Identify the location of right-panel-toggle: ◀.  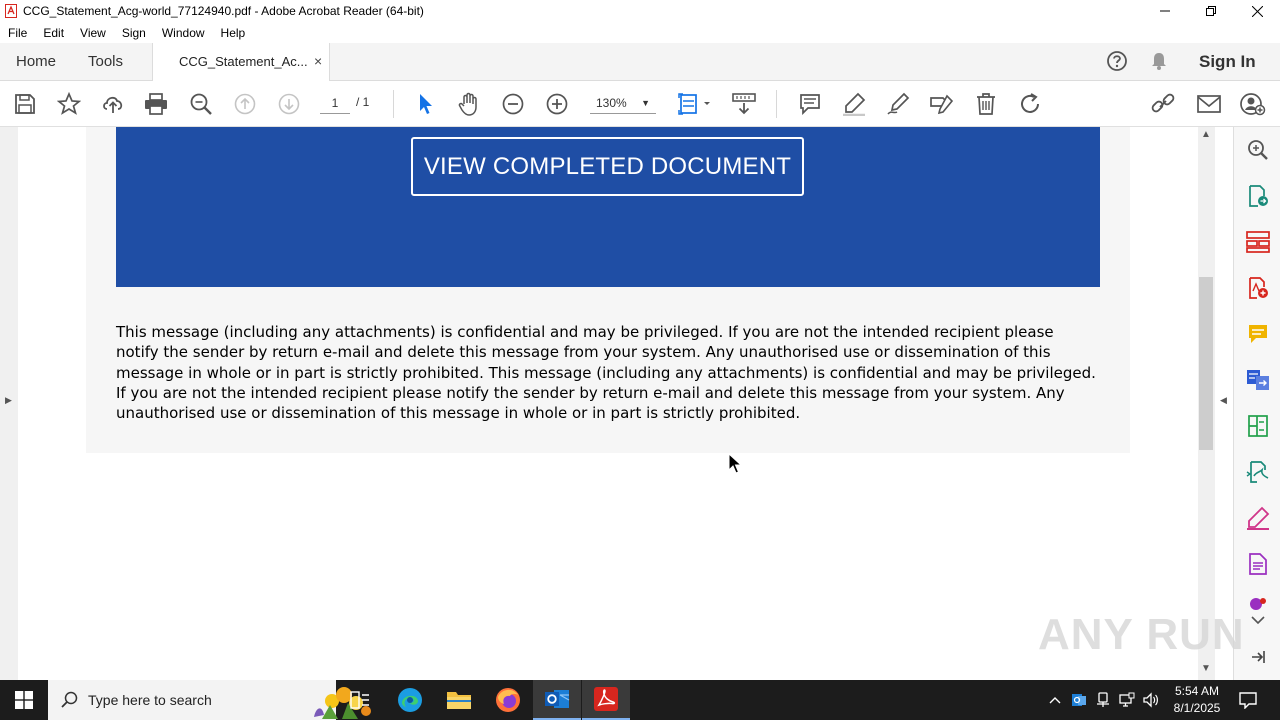
(1224, 403).